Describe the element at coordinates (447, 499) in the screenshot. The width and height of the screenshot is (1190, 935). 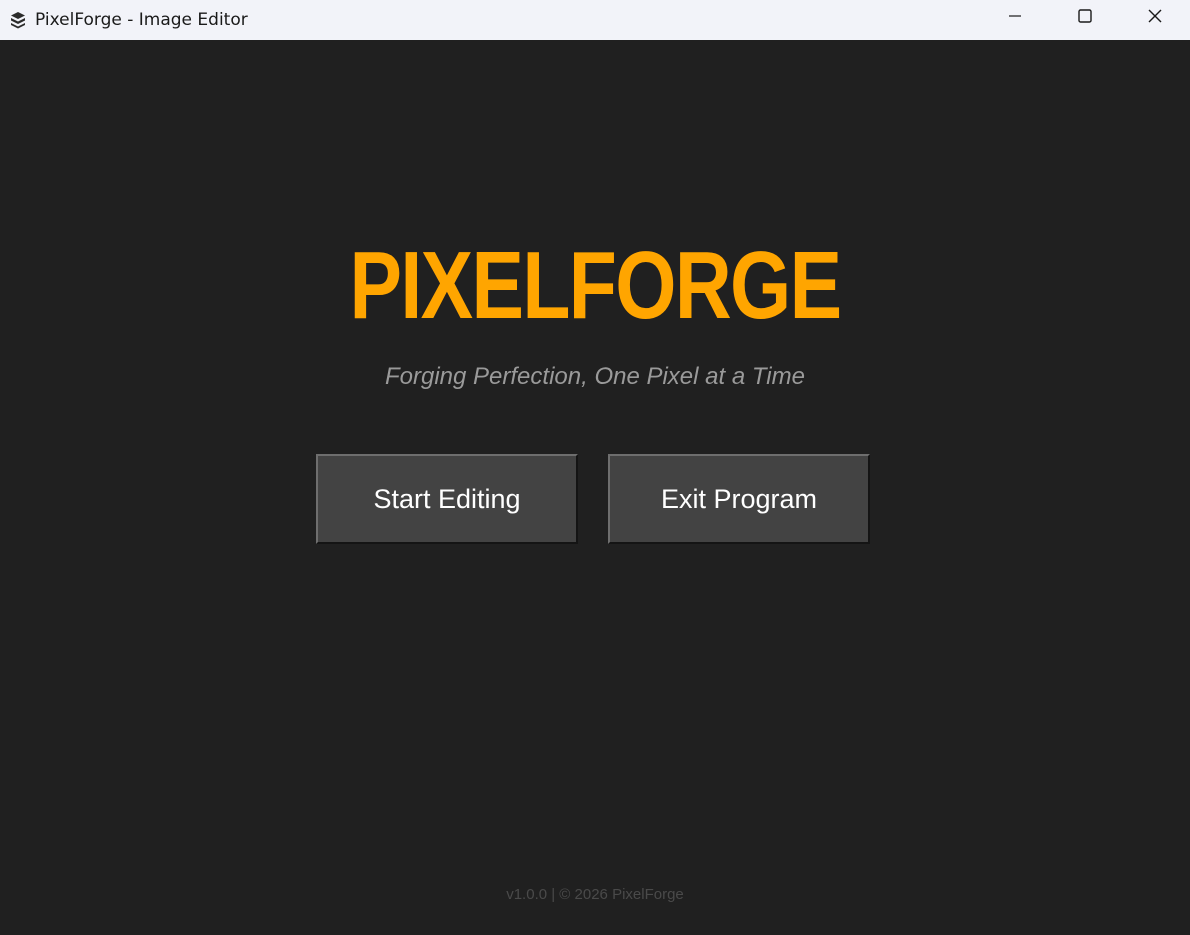
I see `start-editing-button: Start Editing` at that location.